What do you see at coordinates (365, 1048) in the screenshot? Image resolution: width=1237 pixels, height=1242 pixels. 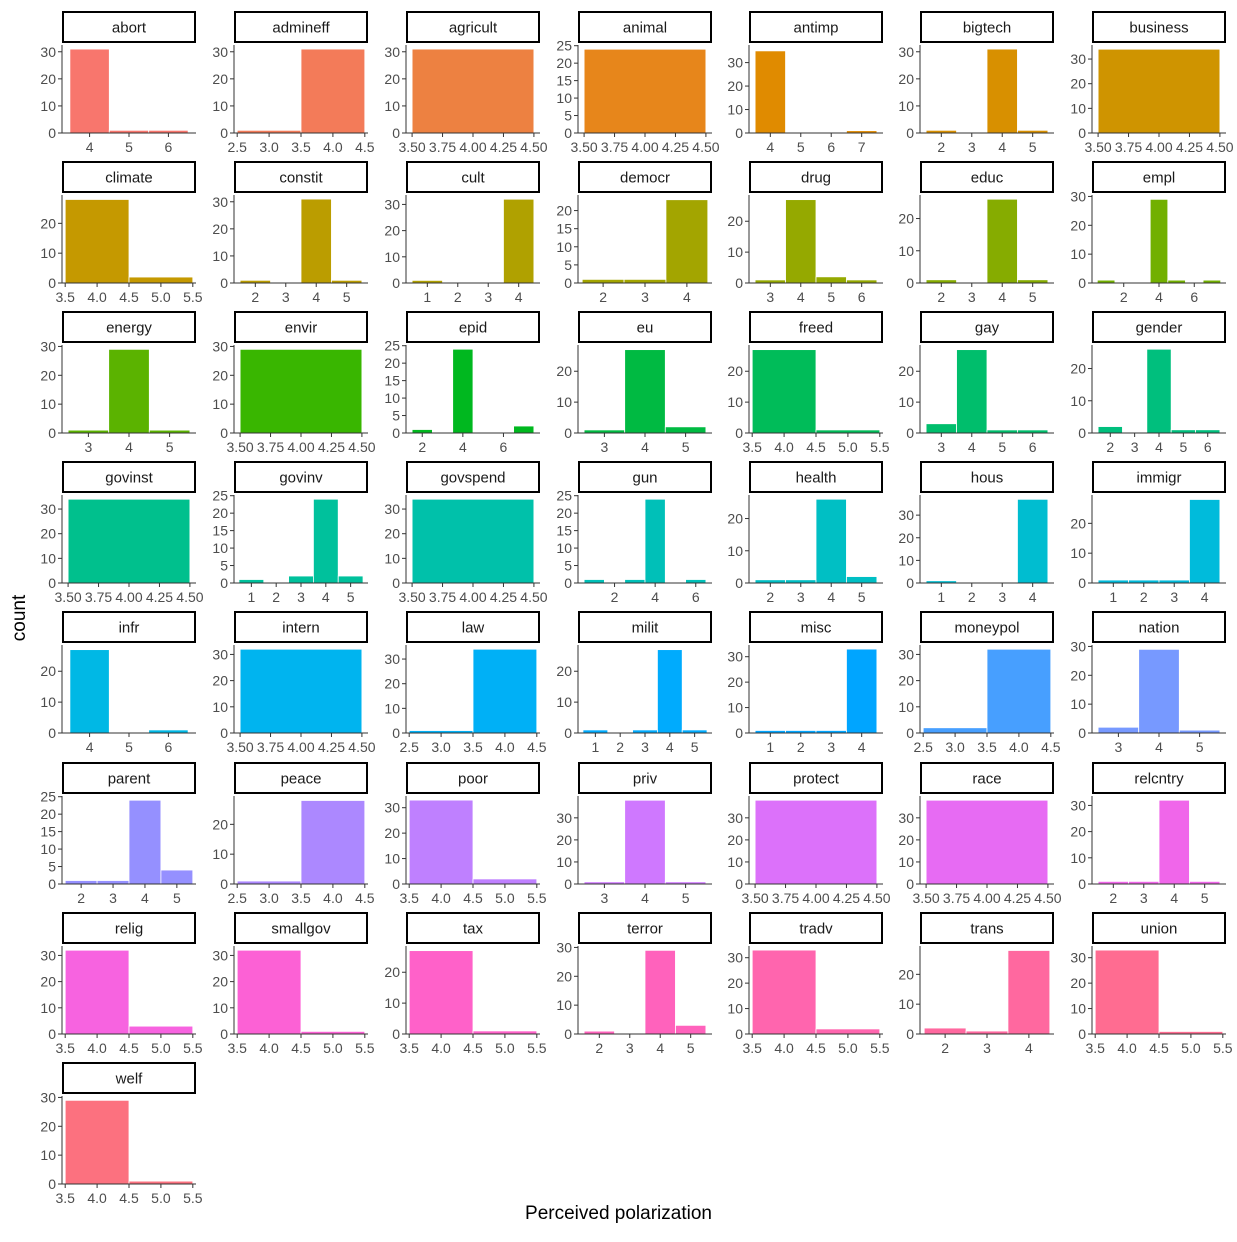 I see `x-tick-label: 5.5` at bounding box center [365, 1048].